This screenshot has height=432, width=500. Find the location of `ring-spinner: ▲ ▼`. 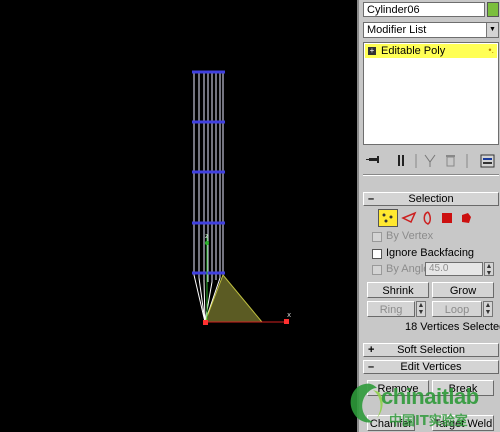

ring-spinner: ▲ ▼ is located at coordinates (421, 309).